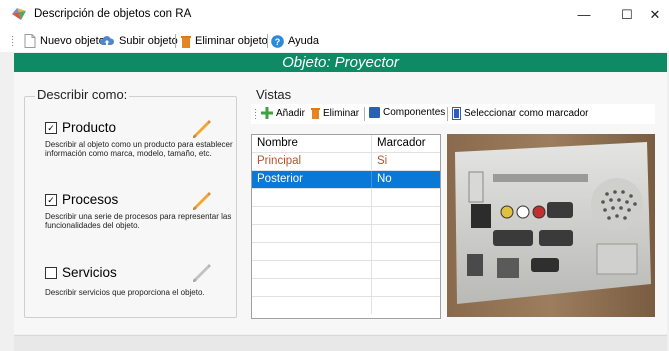 This screenshot has width=669, height=351. I want to click on object-title: Objeto: Proyector, so click(340, 62).